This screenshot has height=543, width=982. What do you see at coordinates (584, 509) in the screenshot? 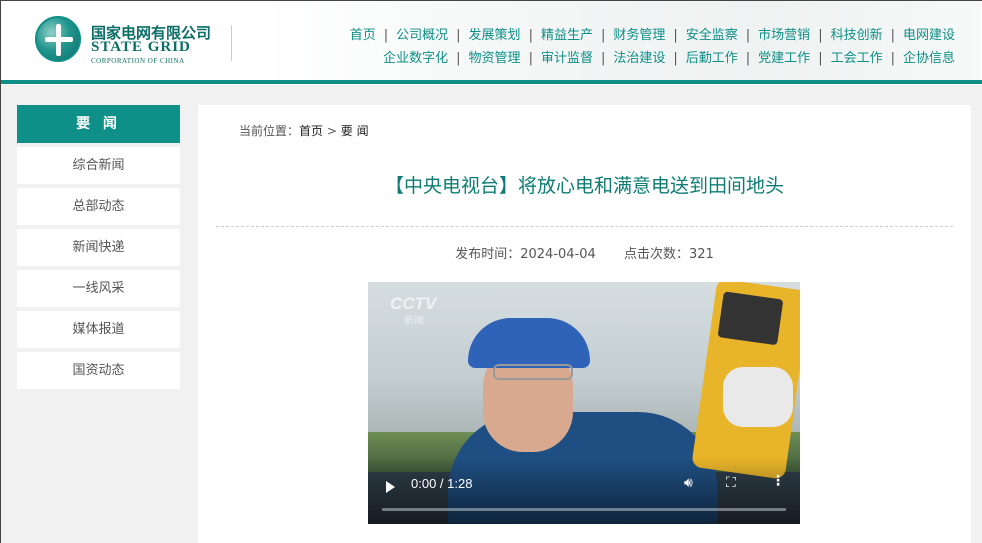
I see `video-progress-bar` at bounding box center [584, 509].